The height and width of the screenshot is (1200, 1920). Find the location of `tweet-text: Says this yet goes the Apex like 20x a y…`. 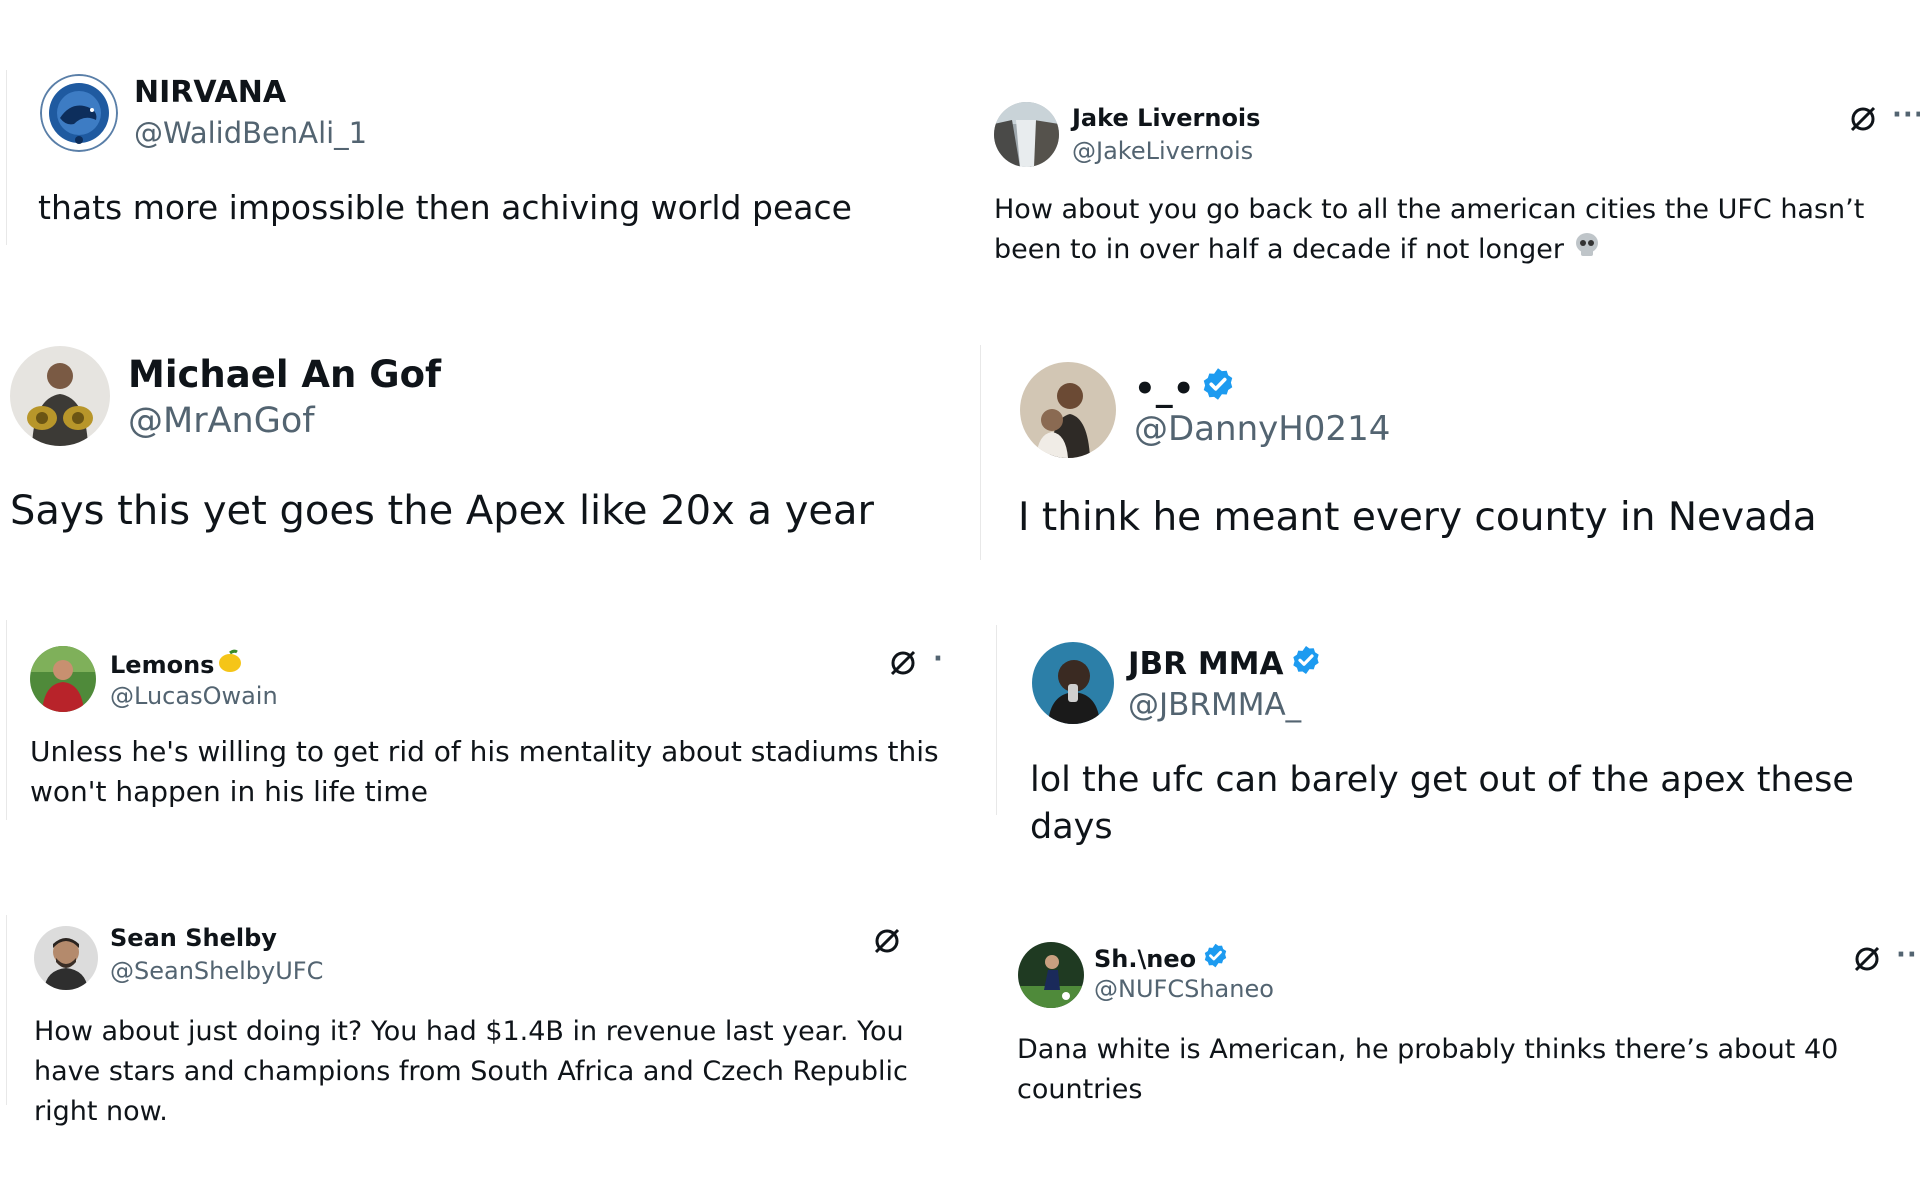

tweet-text: Says this yet goes the Apex like 20x a y… is located at coordinates (442, 511).